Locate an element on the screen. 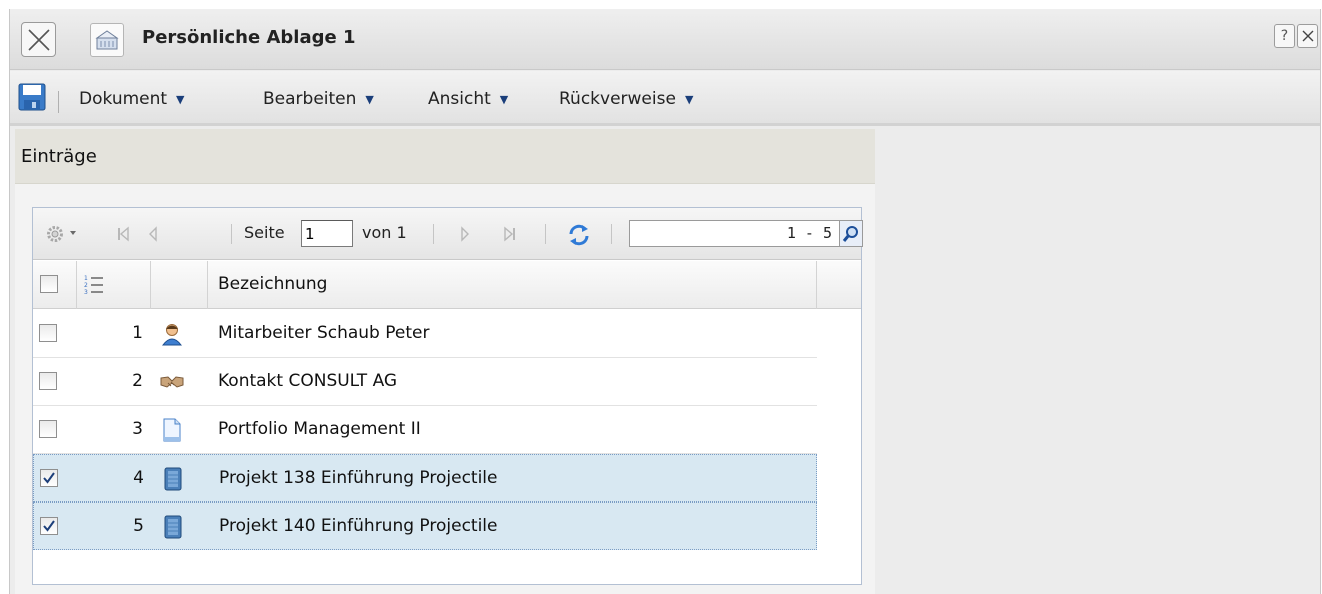 This screenshot has height=594, width=1322. row-number: 1 is located at coordinates (137, 333).